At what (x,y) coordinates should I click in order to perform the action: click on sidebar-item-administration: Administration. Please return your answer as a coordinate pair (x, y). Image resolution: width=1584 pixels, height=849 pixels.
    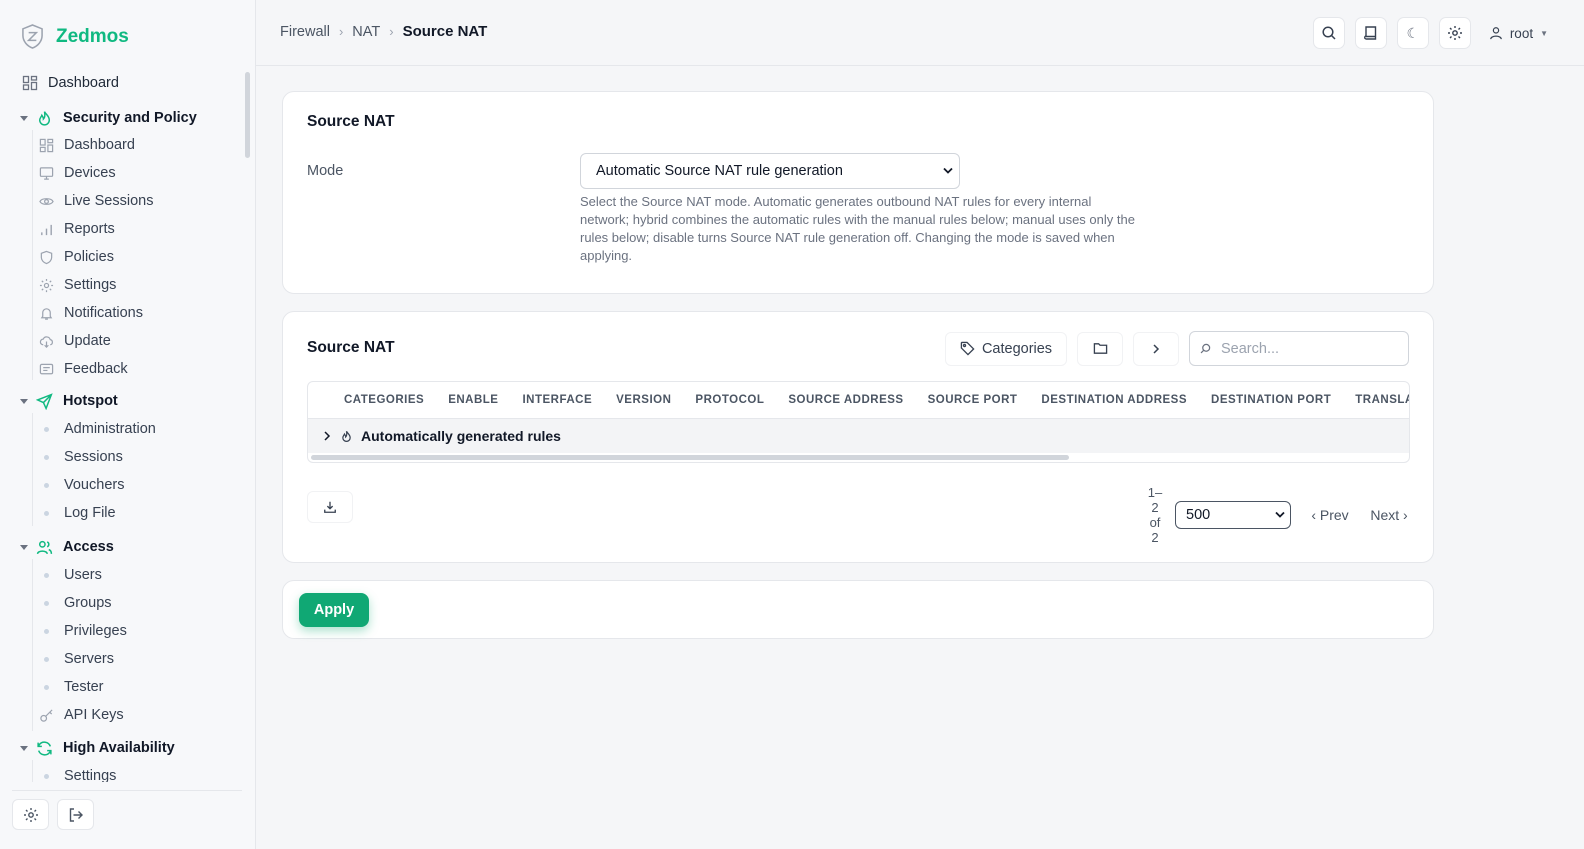
    Looking at the image, I should click on (97, 429).